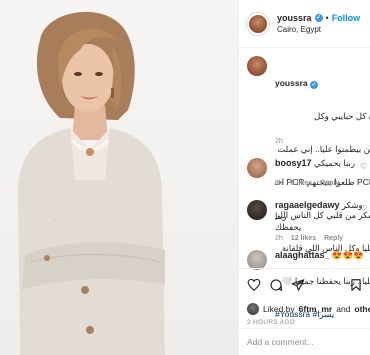 Image resolution: width=370 pixels, height=355 pixels. Describe the element at coordinates (279, 183) in the screenshot. I see `comment-time: 1h` at that location.